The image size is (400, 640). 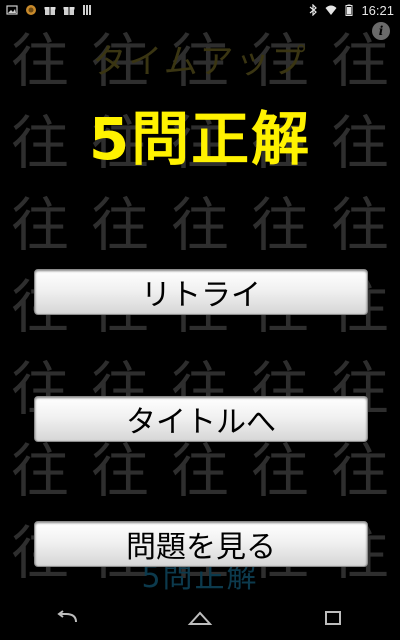 What do you see at coordinates (201, 419) in the screenshot?
I see `back-to-title-button: タイトルへ` at bounding box center [201, 419].